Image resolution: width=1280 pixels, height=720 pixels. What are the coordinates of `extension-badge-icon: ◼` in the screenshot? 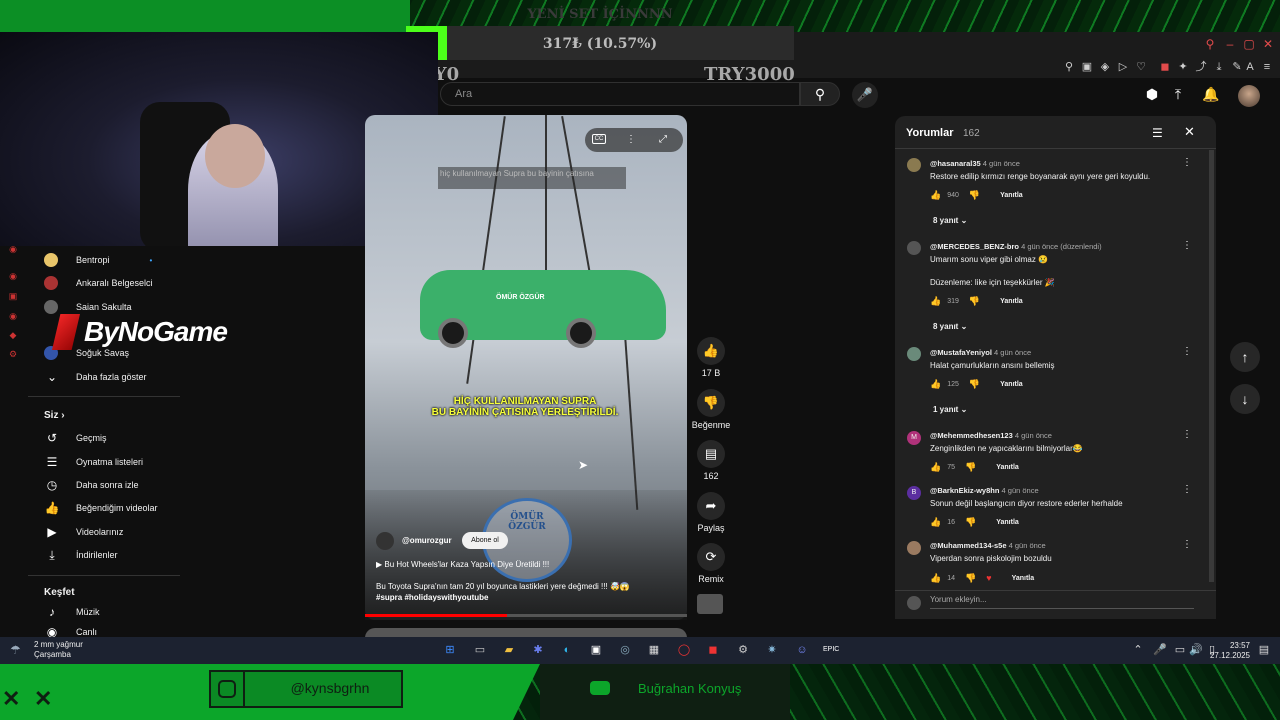 It's located at (1165, 67).